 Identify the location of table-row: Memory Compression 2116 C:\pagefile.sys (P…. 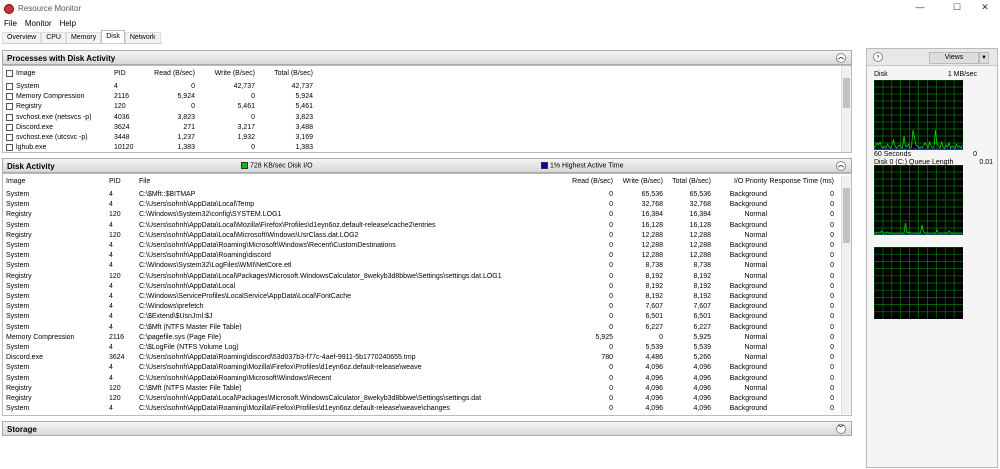
(423, 338).